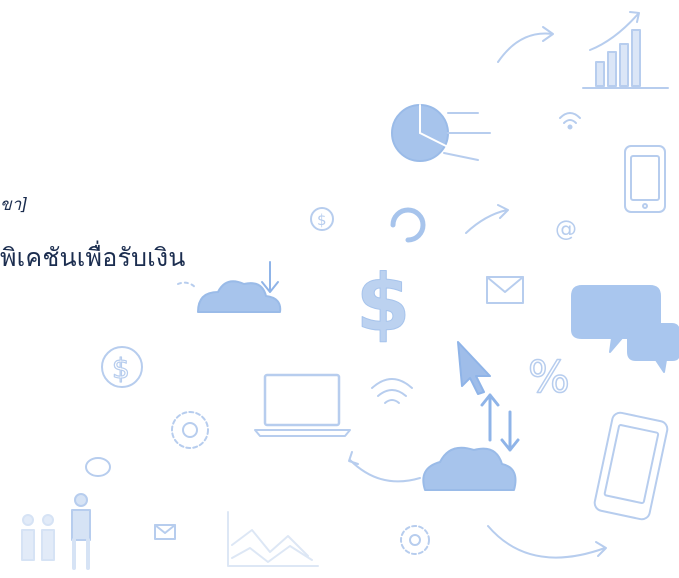 Image resolution: width=679 pixels, height=578 pixels. Describe the element at coordinates (487, 219) in the screenshot. I see `arrow-icon` at that location.